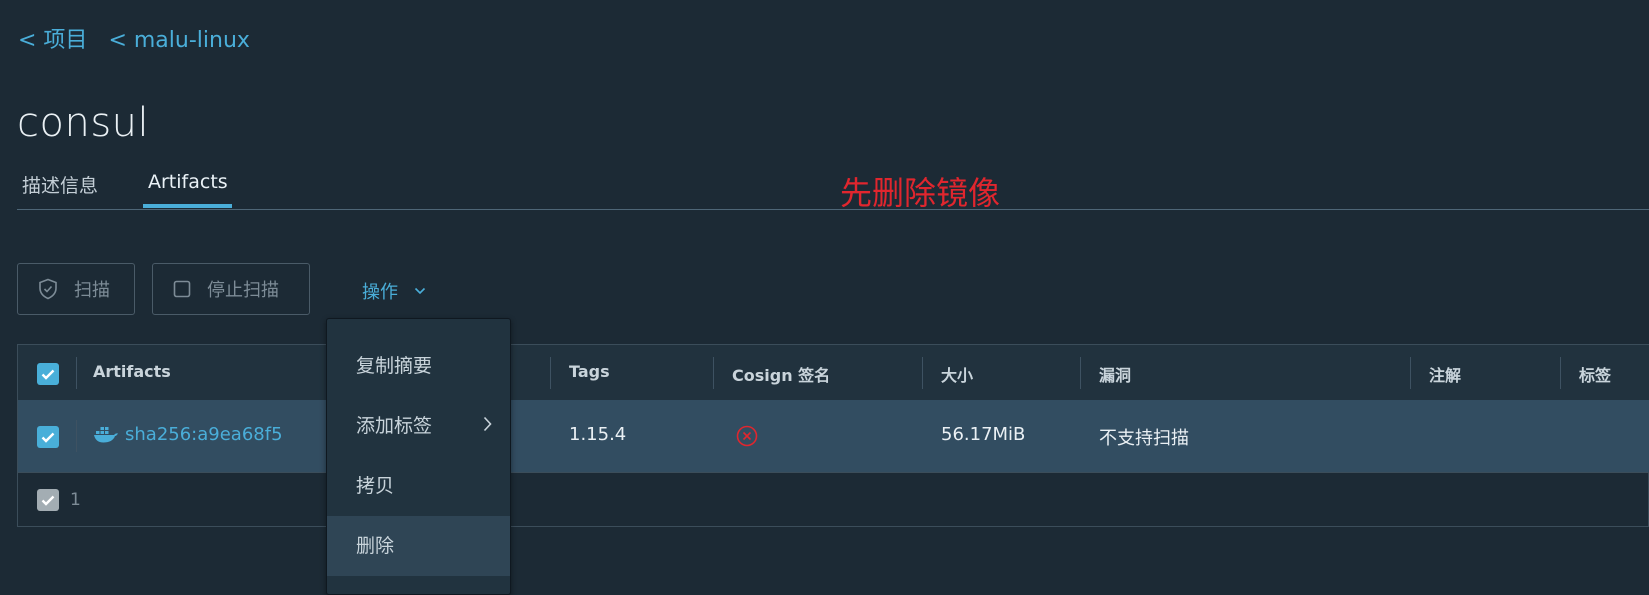 This screenshot has width=1649, height=595. Describe the element at coordinates (187, 206) in the screenshot. I see `active-tab-indicator` at that location.